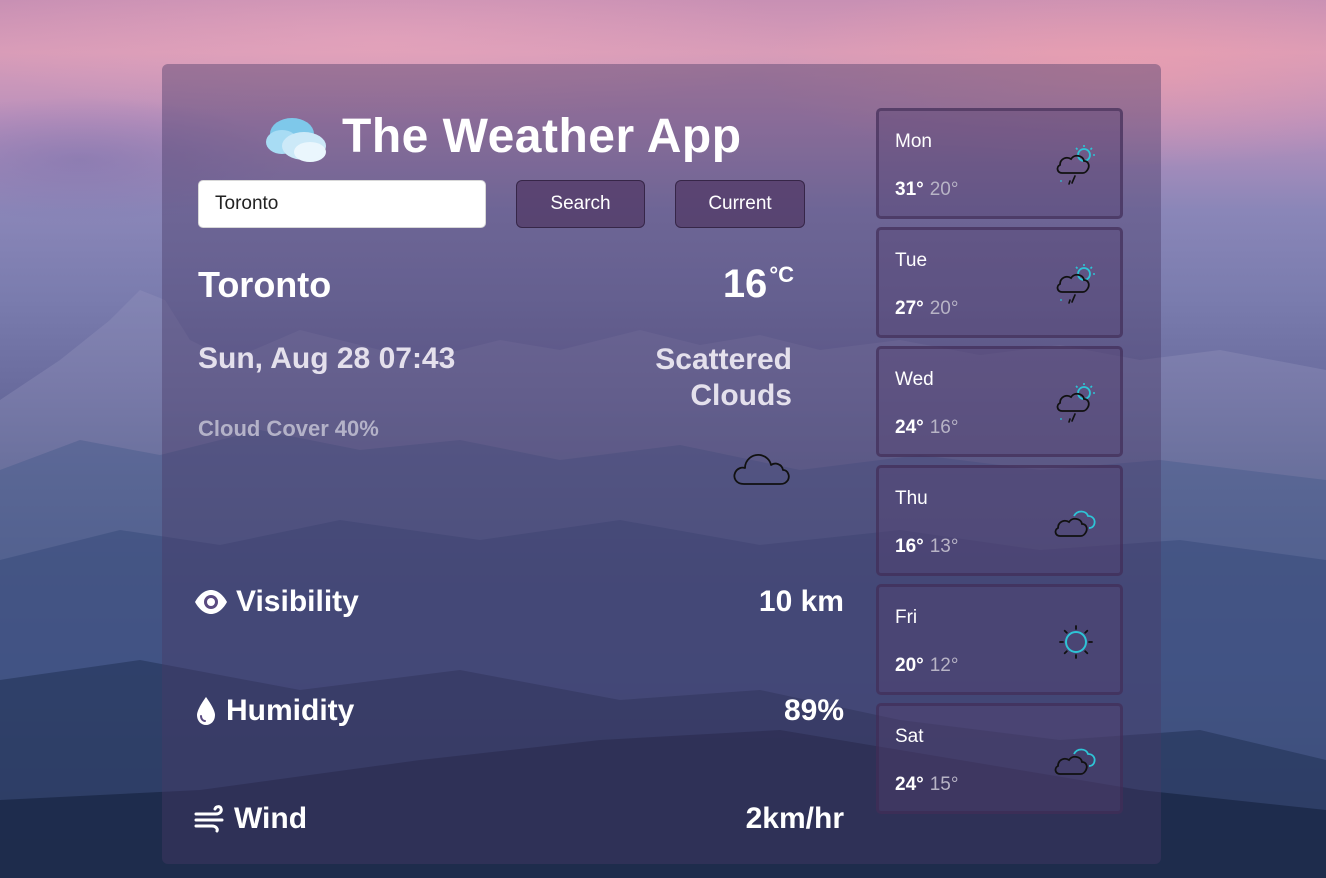 The width and height of the screenshot is (1326, 878). What do you see at coordinates (263, 428) in the screenshot?
I see `cloud-cover-label: Cloud Cover` at bounding box center [263, 428].